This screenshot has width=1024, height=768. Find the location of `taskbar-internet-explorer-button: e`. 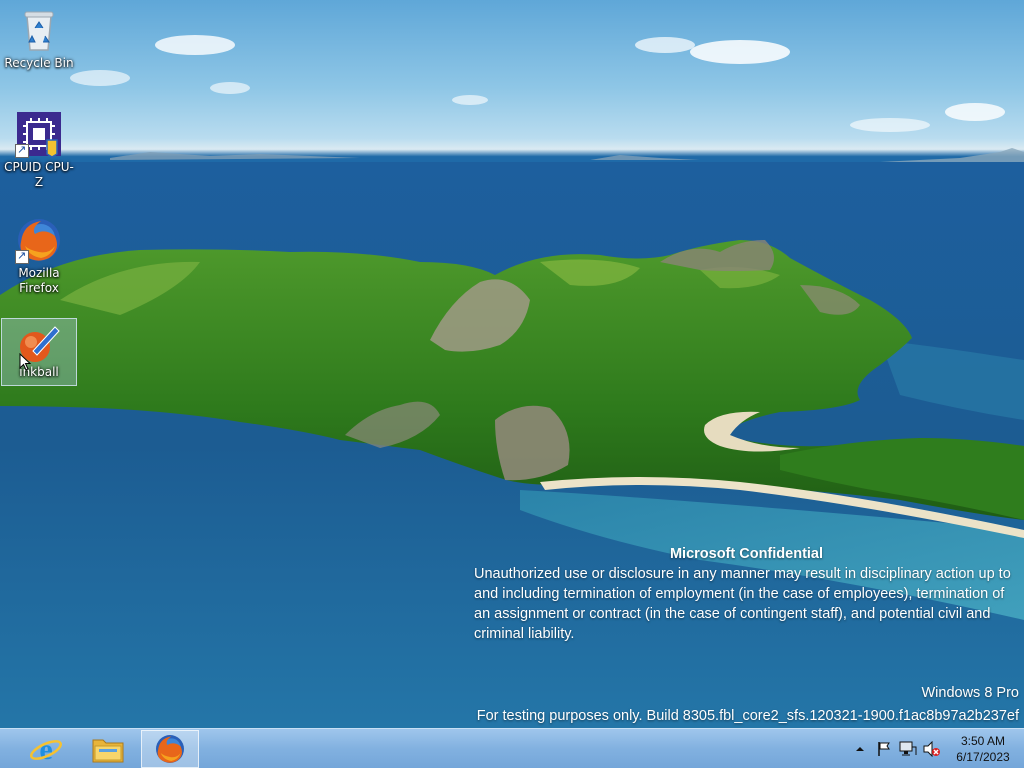

taskbar-internet-explorer-button: e is located at coordinates (46, 749).